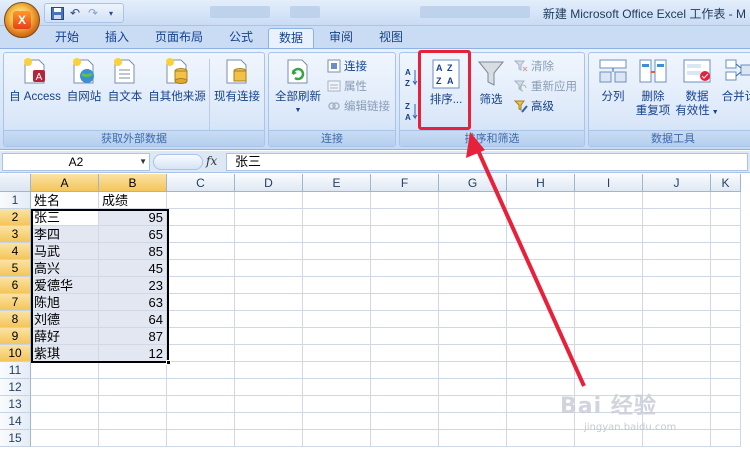 The width and height of the screenshot is (750, 453). Describe the element at coordinates (201, 404) in the screenshot. I see `cell-C13` at that location.